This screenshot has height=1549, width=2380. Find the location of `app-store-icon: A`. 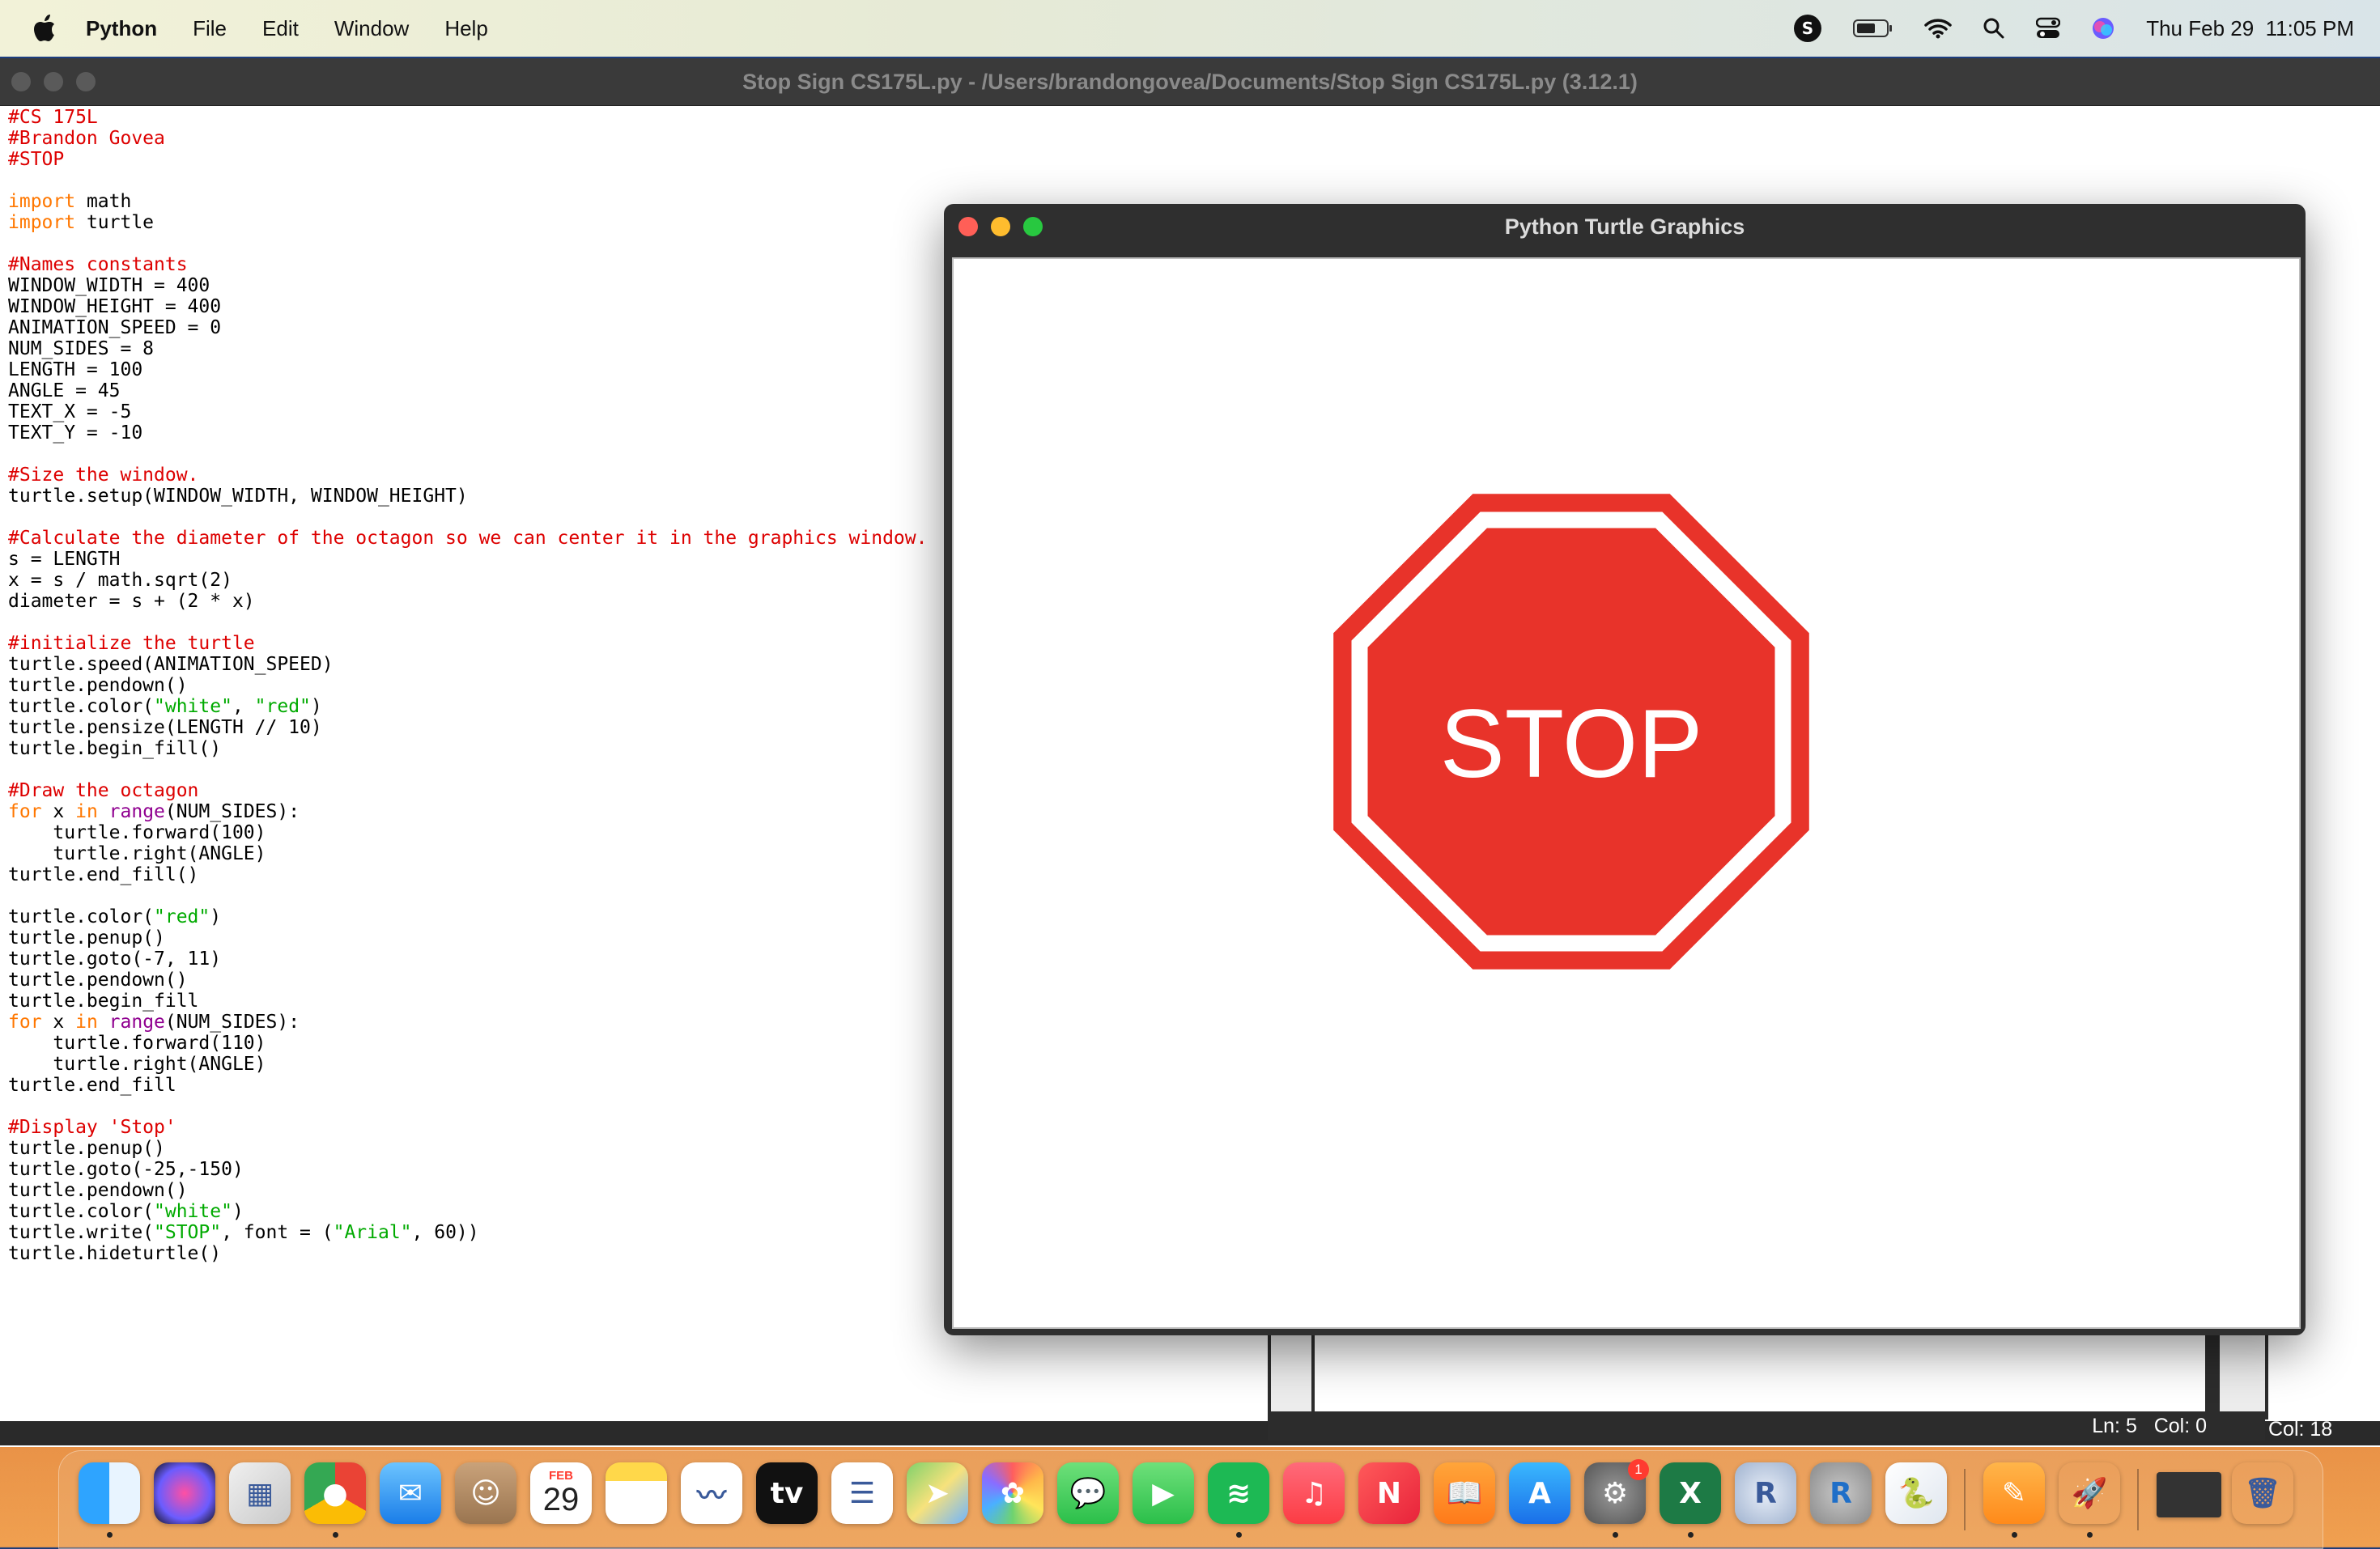

app-store-icon: A is located at coordinates (1539, 1493).